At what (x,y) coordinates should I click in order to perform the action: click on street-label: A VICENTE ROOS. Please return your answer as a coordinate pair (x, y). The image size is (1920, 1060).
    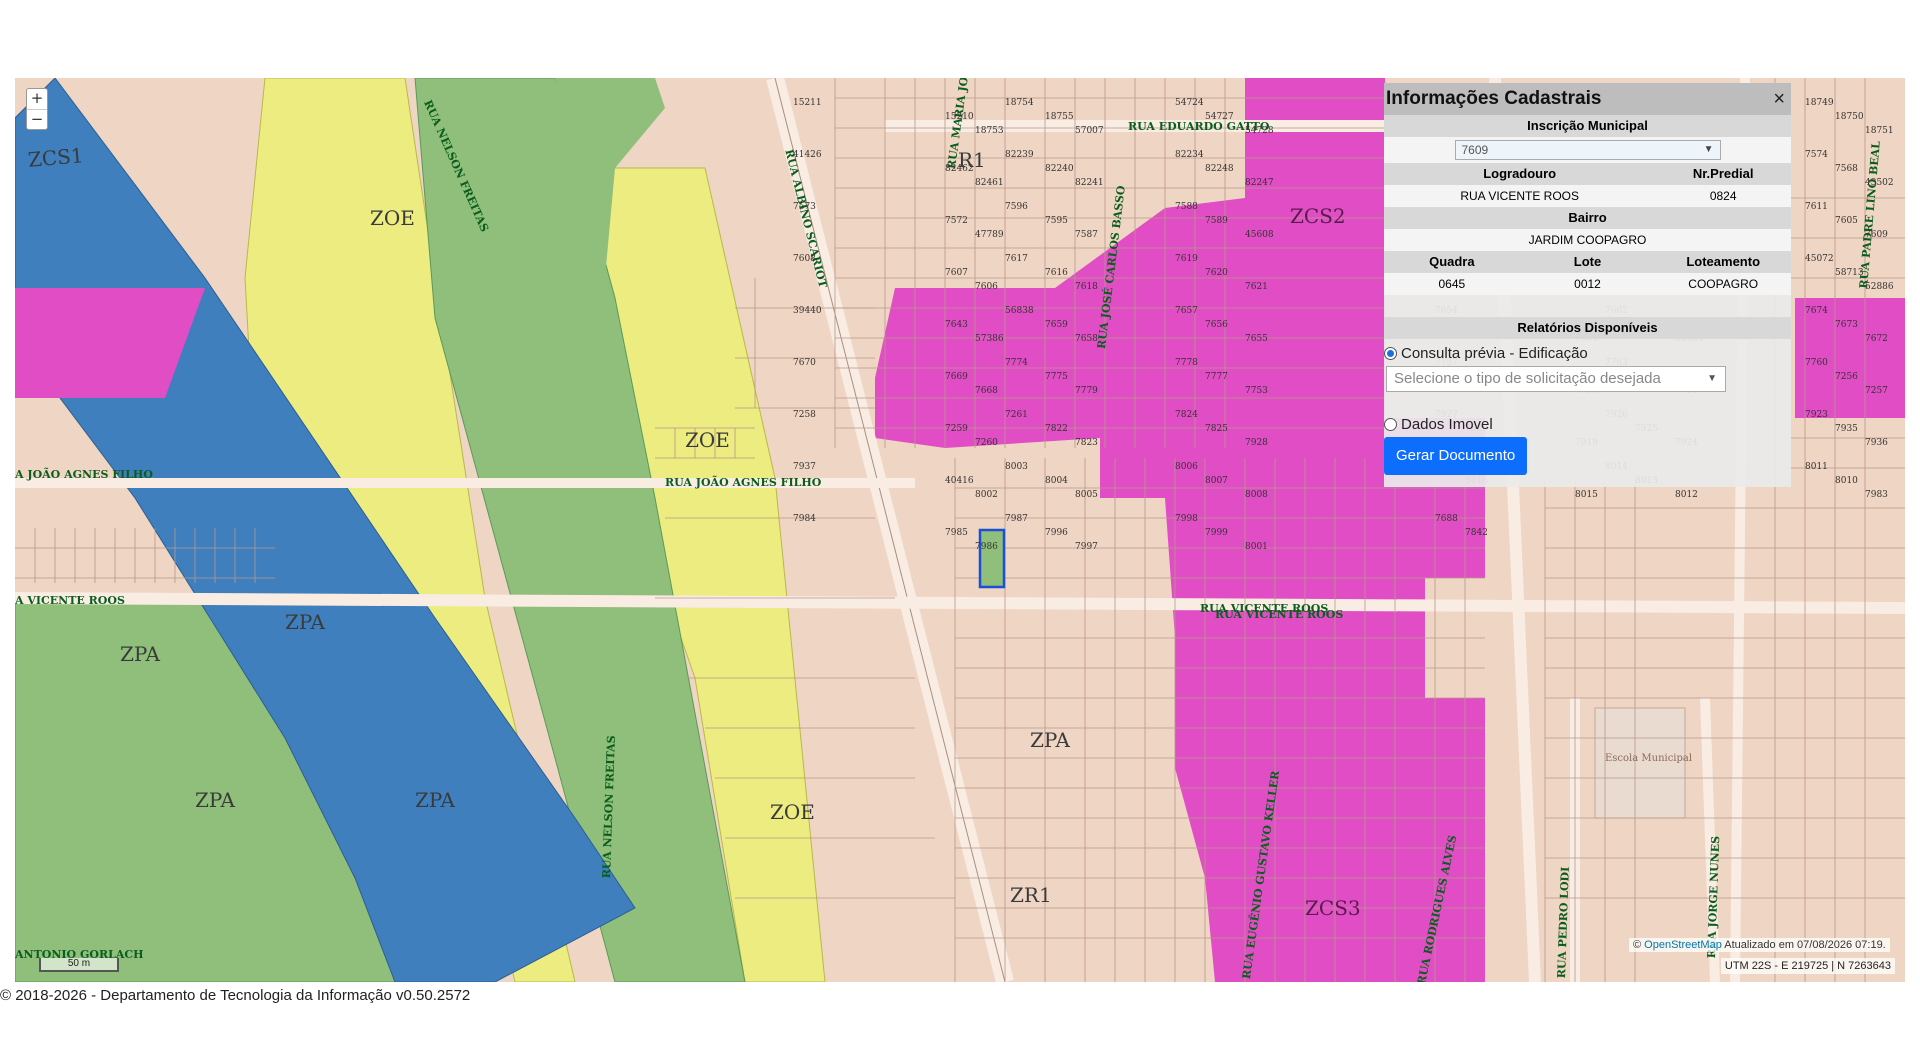
    Looking at the image, I should click on (70, 600).